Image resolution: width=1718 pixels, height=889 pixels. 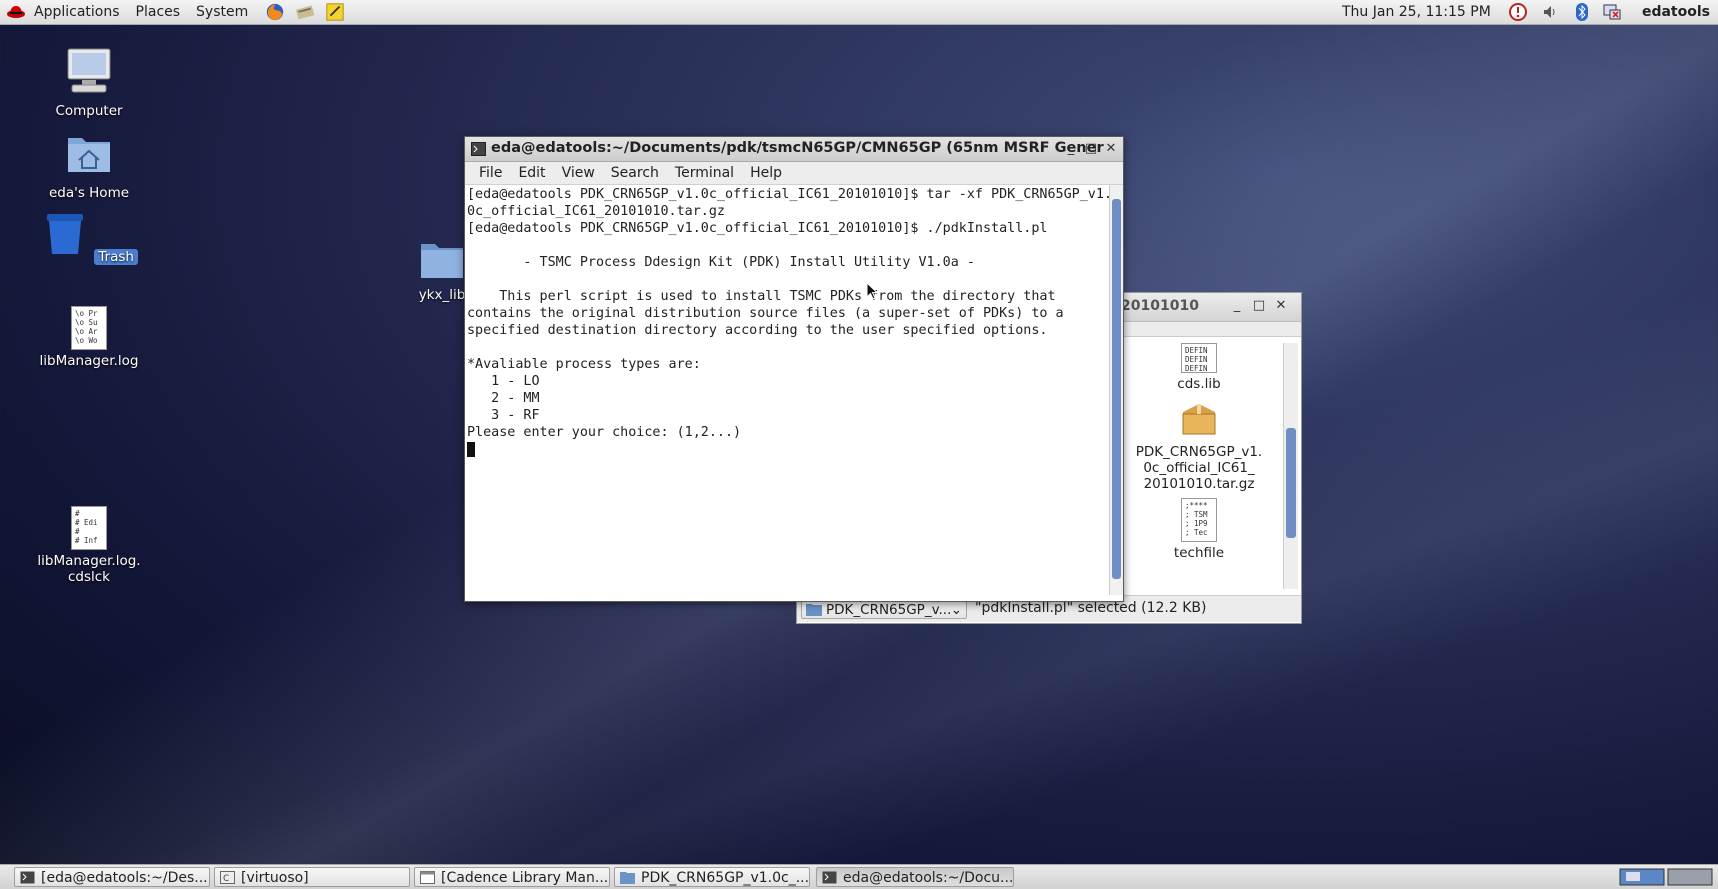 I want to click on chevron-down-icon: ⌄, so click(x=956, y=610).